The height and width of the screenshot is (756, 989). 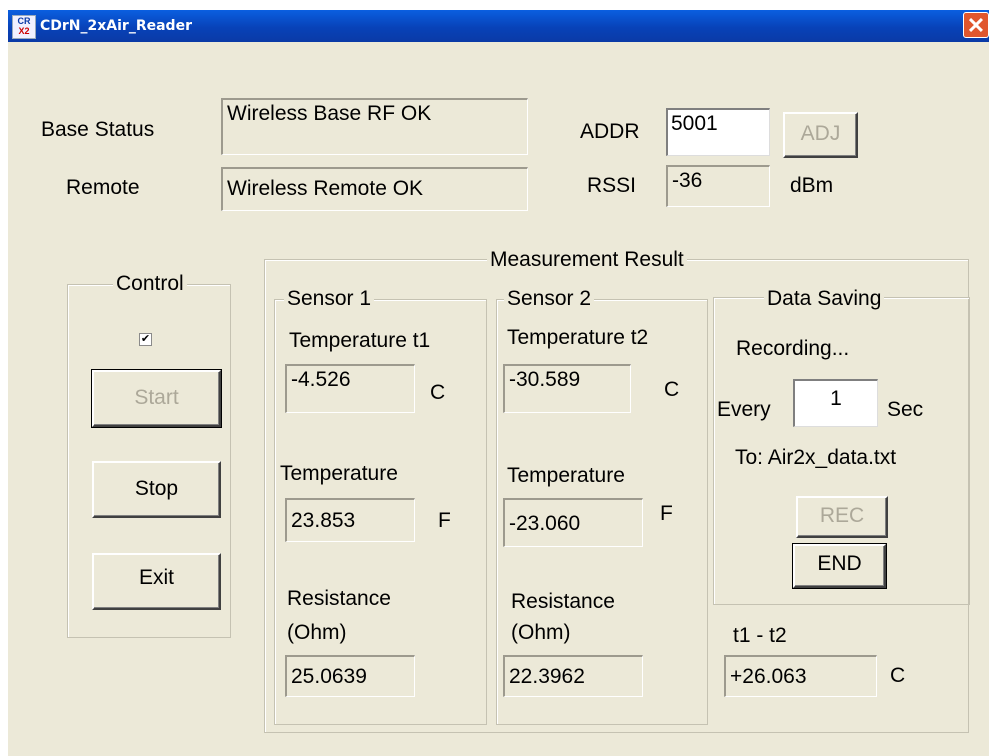 What do you see at coordinates (360, 340) in the screenshot?
I see `sensor1-temp-c-label: Temperature t1` at bounding box center [360, 340].